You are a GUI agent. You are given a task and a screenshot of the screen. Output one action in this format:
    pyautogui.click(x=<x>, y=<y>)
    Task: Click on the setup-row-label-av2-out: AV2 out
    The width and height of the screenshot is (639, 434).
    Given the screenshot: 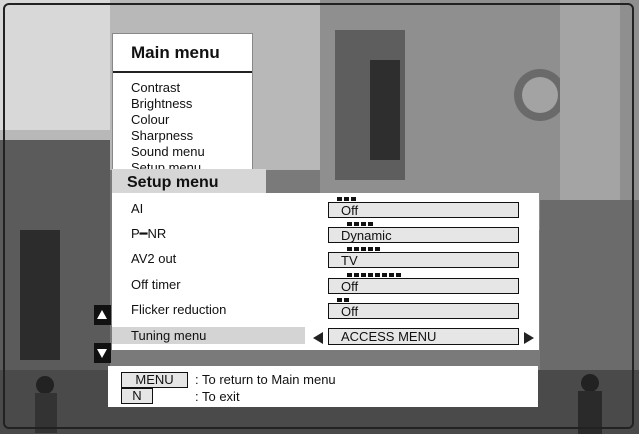 What is the action you would take?
    pyautogui.click(x=153, y=258)
    